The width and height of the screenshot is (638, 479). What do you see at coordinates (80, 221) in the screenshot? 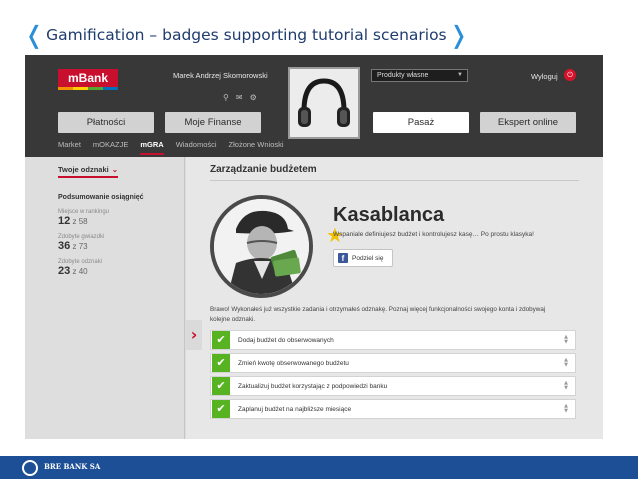
I see `stat-suffix: z 58` at bounding box center [80, 221].